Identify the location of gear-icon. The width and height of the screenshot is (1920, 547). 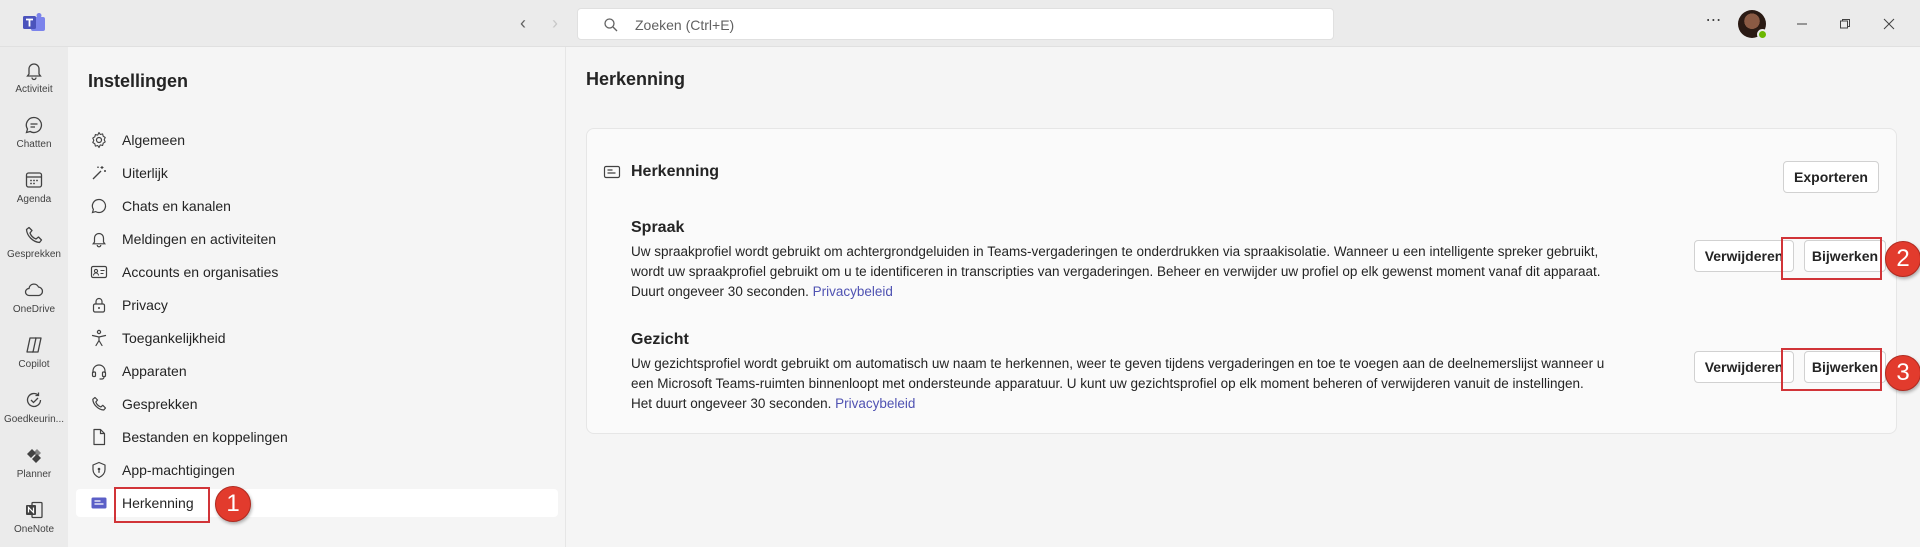
(99, 140).